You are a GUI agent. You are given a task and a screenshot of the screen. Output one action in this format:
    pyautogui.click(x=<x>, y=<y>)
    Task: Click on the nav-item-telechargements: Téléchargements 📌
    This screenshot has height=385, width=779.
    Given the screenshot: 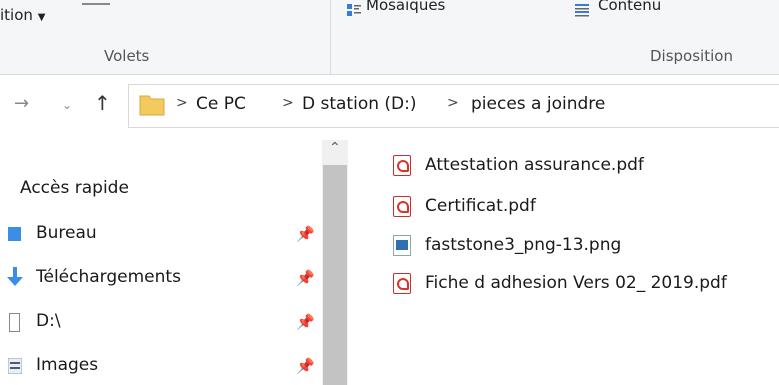 What is the action you would take?
    pyautogui.click(x=160, y=278)
    